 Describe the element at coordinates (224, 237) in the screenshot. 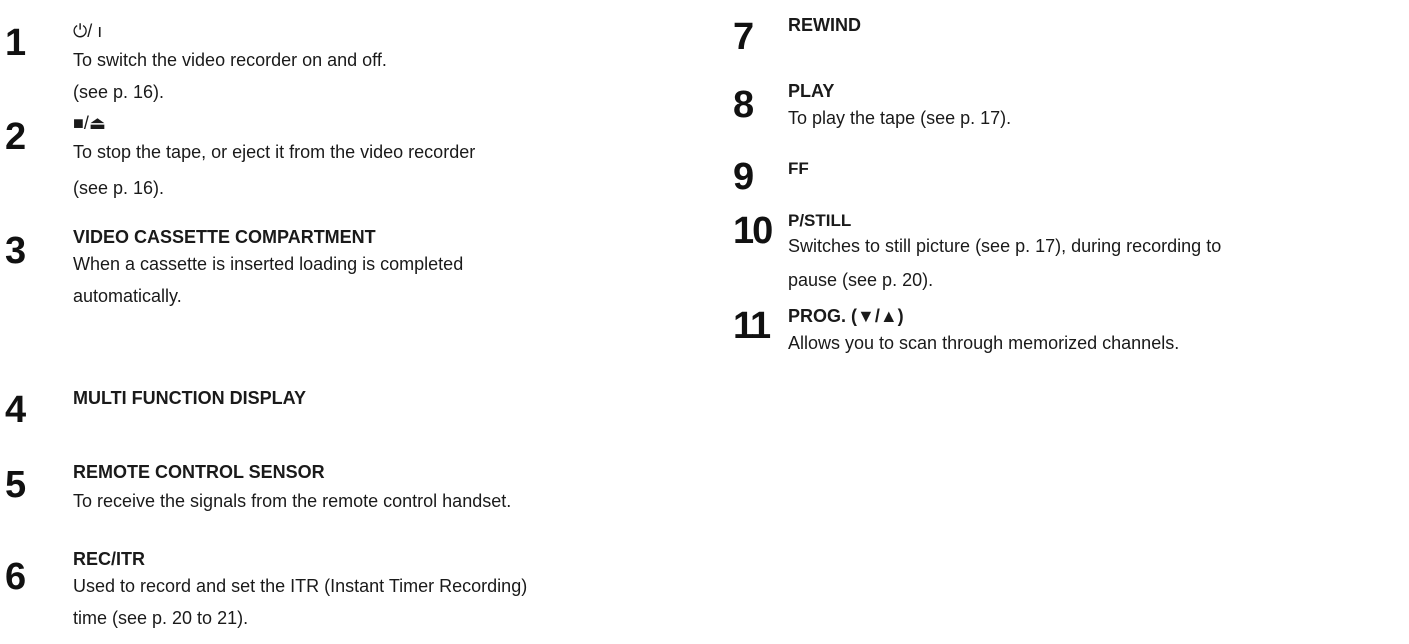

I see `item-title: VIDEO CASSETTE COMPARTMENT` at that location.